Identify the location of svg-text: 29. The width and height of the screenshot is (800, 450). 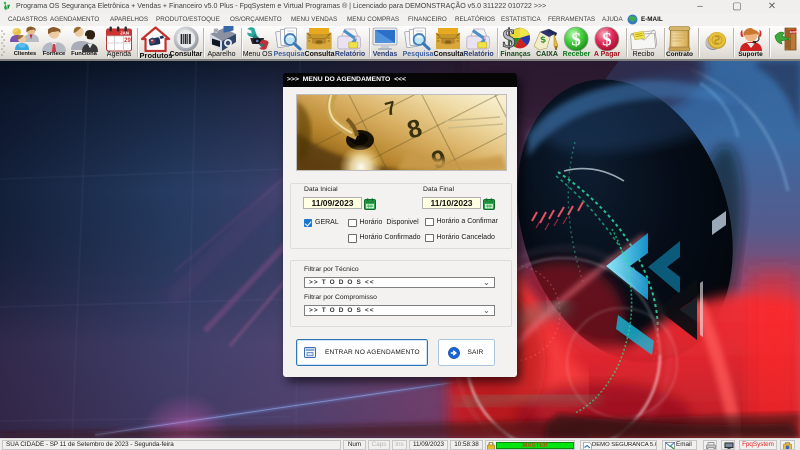
(127, 41).